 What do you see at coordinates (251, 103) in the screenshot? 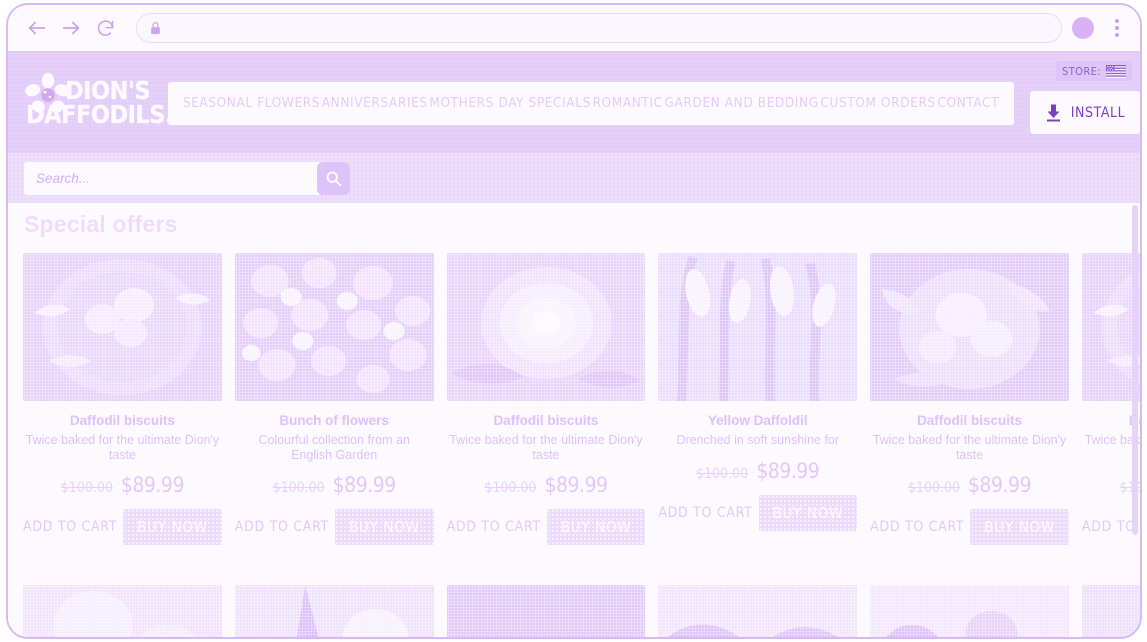
I see `nav-item-seasonal-flowers: SEASONAL FLOWERS` at bounding box center [251, 103].